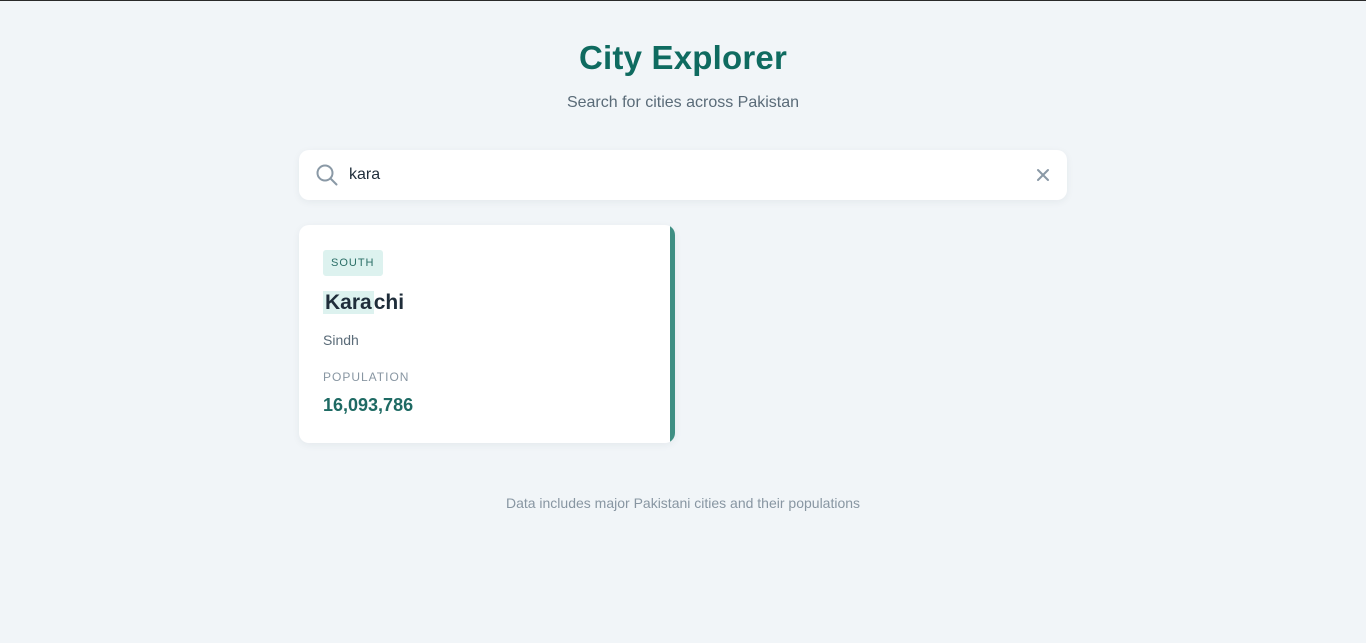 Image resolution: width=1366 pixels, height=643 pixels. What do you see at coordinates (683, 102) in the screenshot?
I see `page-subtitle: Search for cities across Pakistan` at bounding box center [683, 102].